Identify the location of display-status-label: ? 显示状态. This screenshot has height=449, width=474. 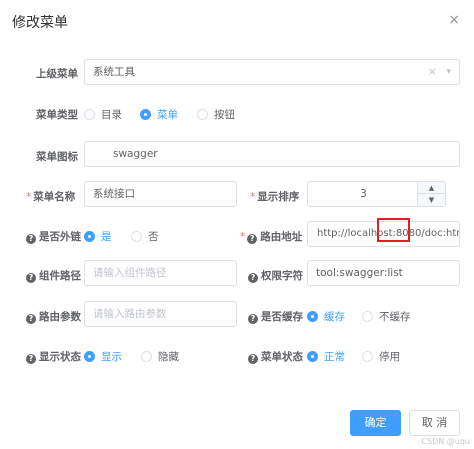
(53, 356).